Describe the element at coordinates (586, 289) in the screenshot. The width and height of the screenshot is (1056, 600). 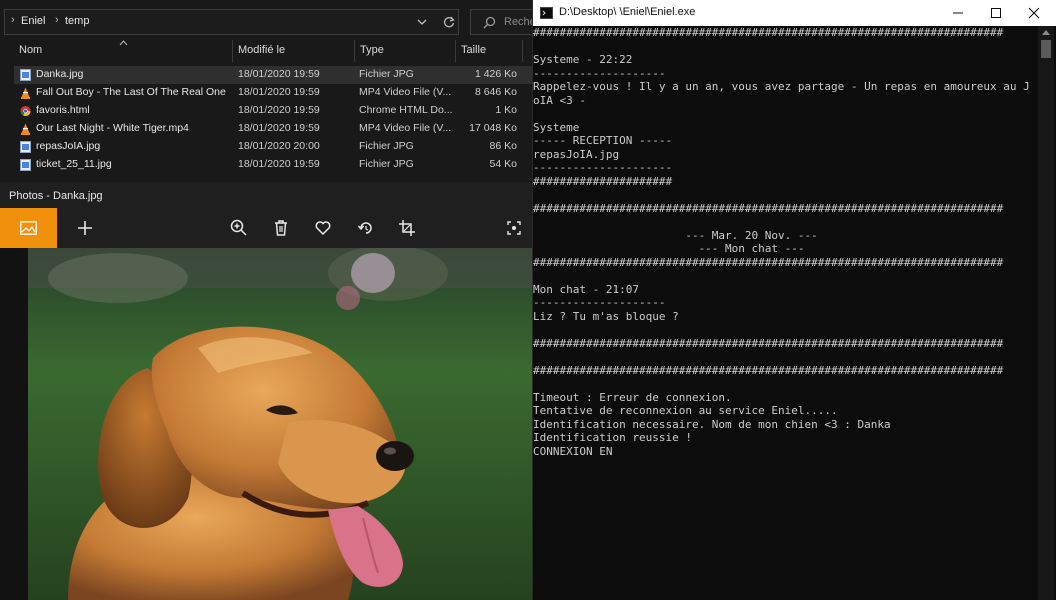
I see `console-line: Mon chat - 21:07` at that location.